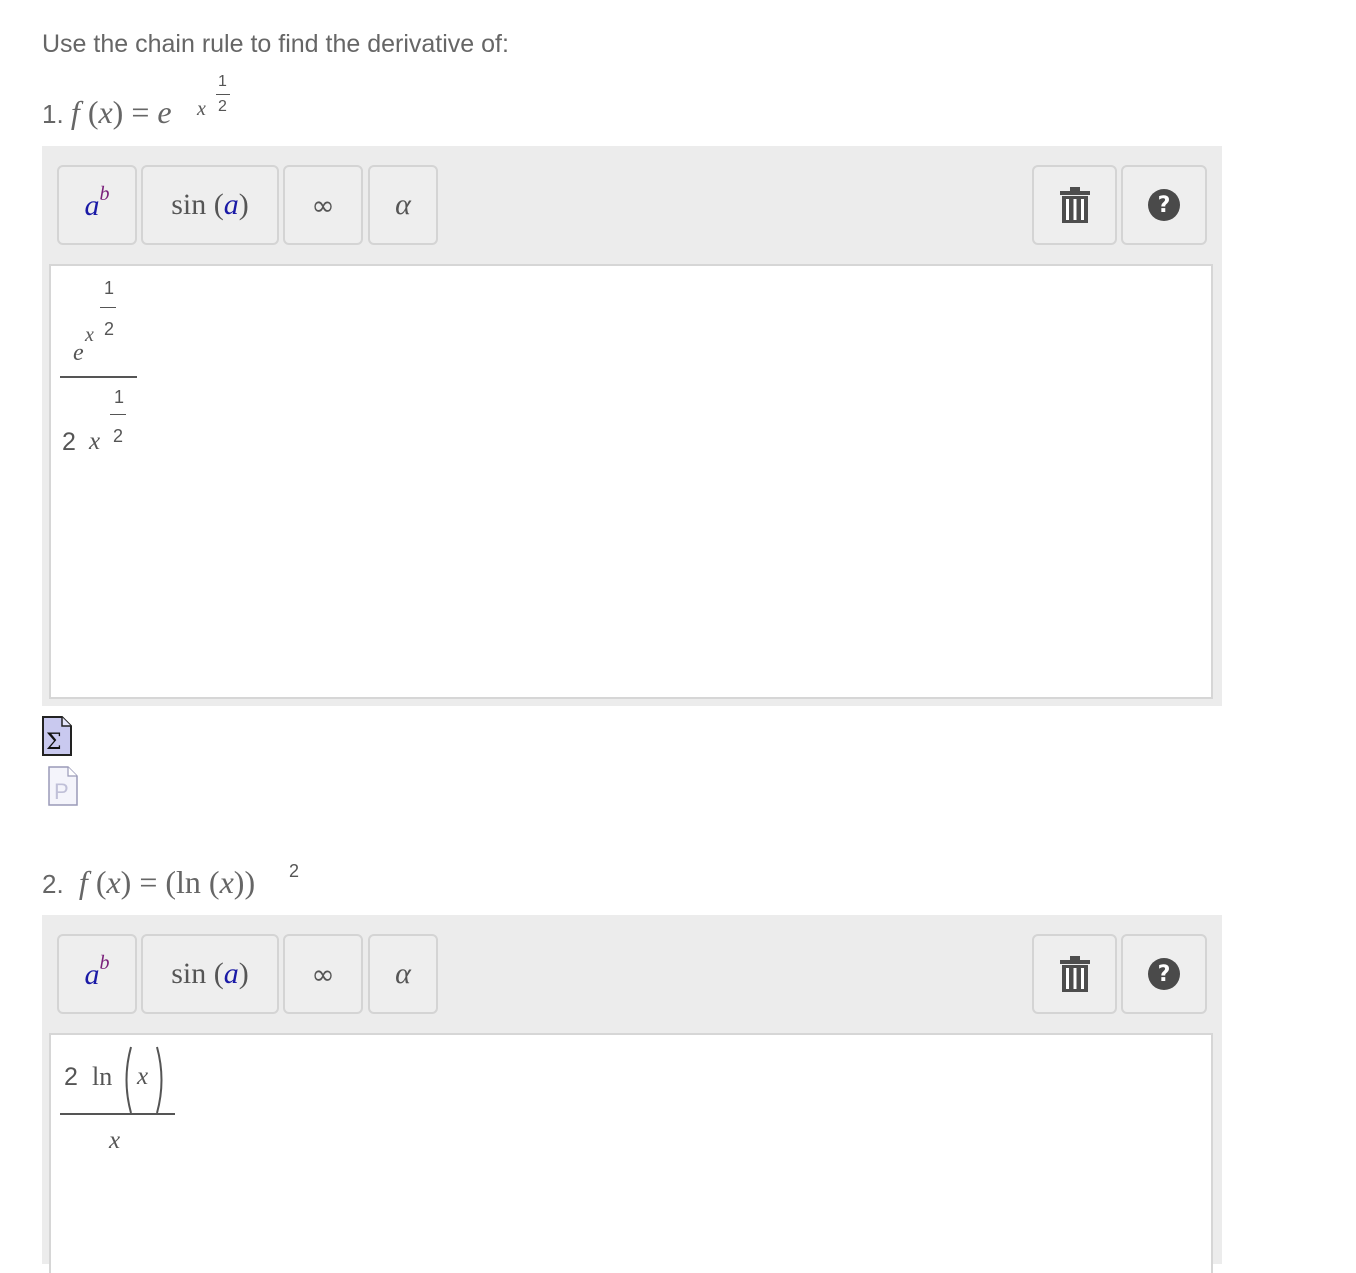  Describe the element at coordinates (71, 1077) in the screenshot. I see `answer-num-coefficient: 2` at that location.